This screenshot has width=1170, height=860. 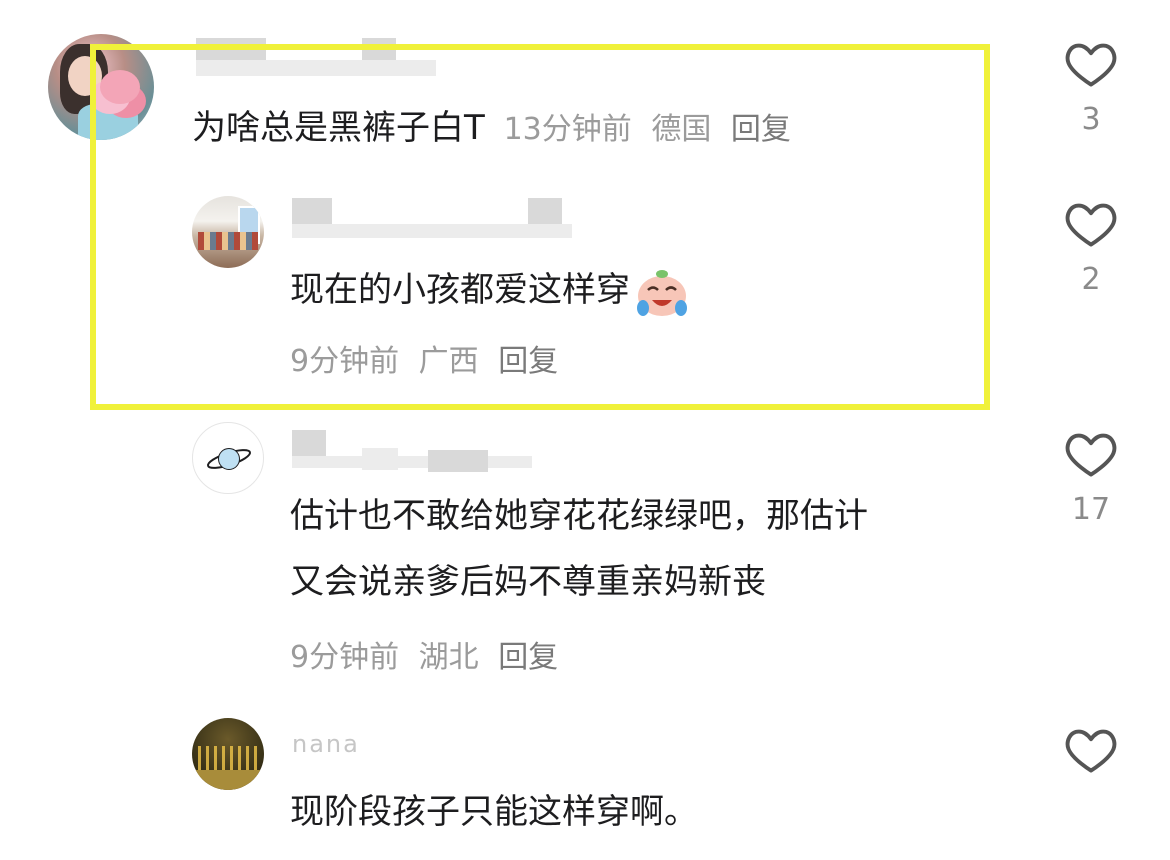 What do you see at coordinates (1091, 478) in the screenshot?
I see `like-button: 17` at bounding box center [1091, 478].